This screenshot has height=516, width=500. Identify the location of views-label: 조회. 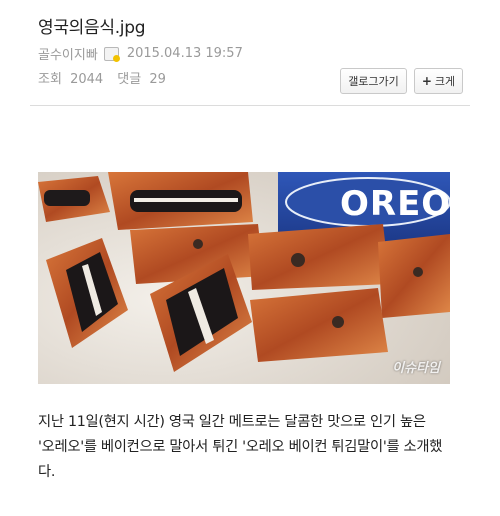
(50, 79).